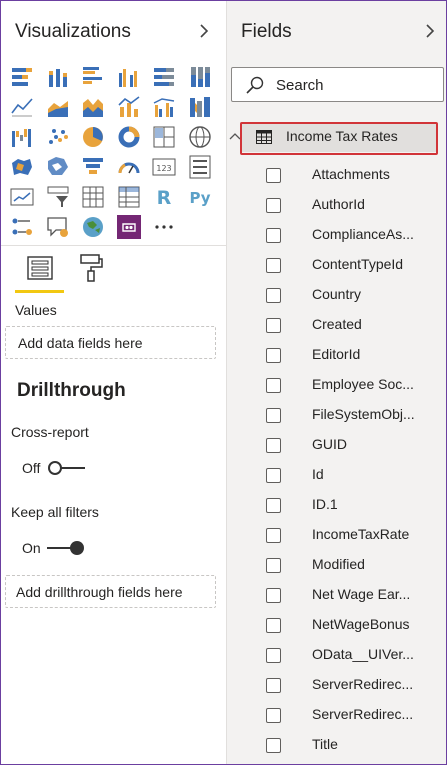 This screenshot has width=447, height=765. I want to click on field-label: Country, so click(337, 294).